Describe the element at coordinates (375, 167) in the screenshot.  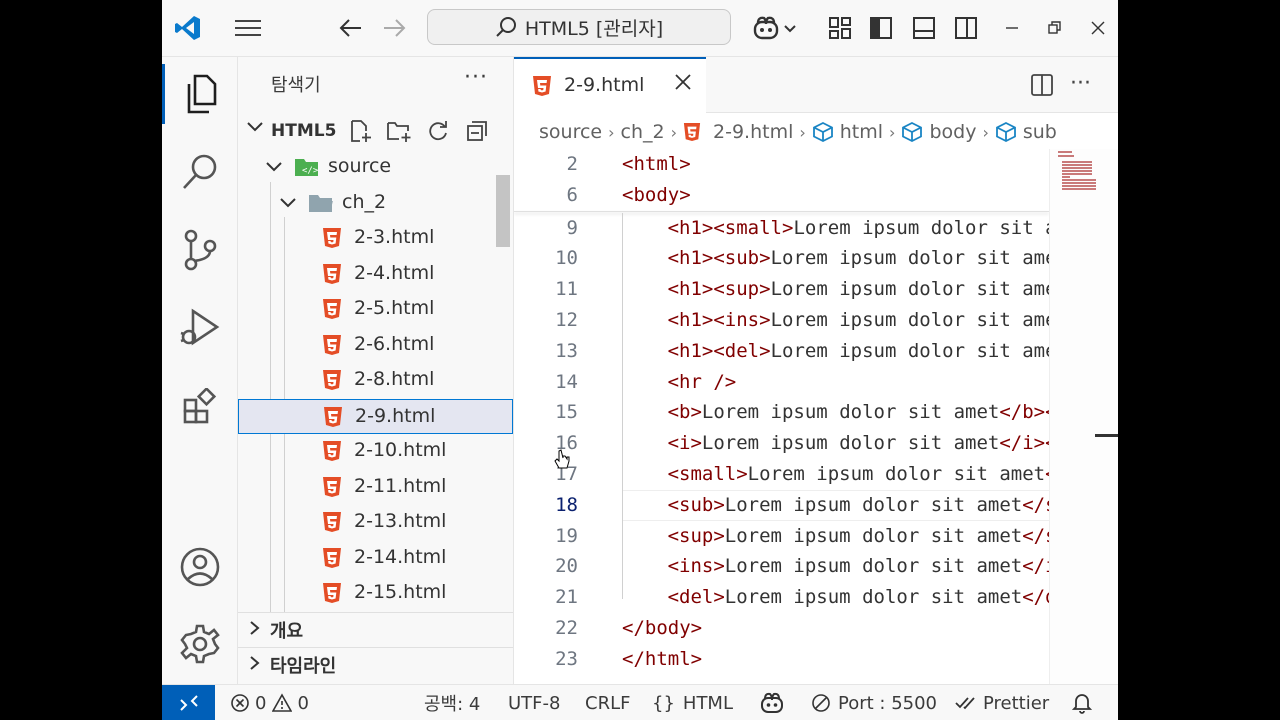
I see `folder-item: </> source` at that location.